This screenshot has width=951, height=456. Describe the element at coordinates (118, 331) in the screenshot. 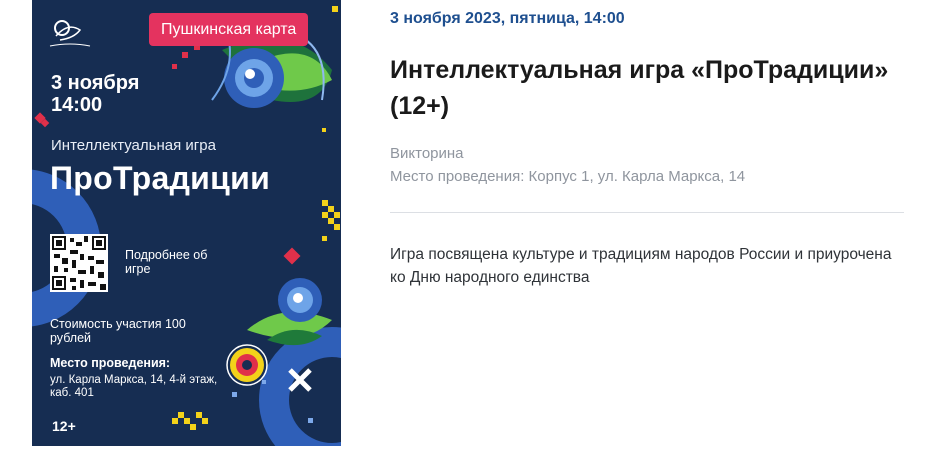

I see `poster-cost: Стоимость участия 100 рублей` at that location.